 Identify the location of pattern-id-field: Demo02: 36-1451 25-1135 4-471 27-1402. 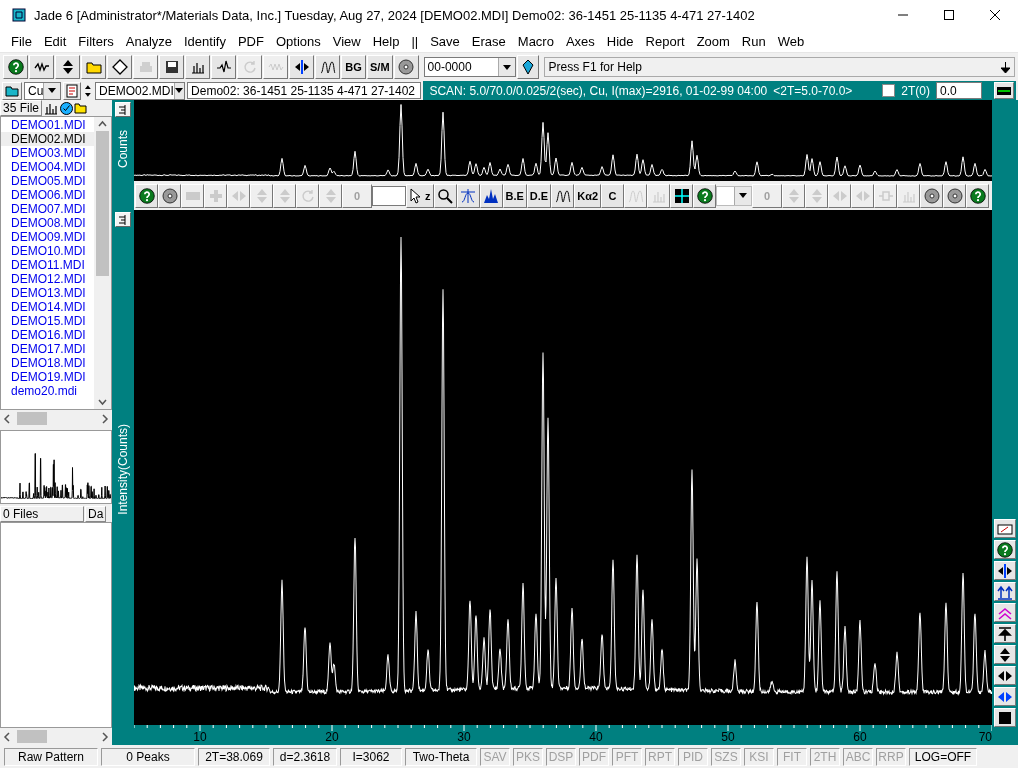
(304, 90).